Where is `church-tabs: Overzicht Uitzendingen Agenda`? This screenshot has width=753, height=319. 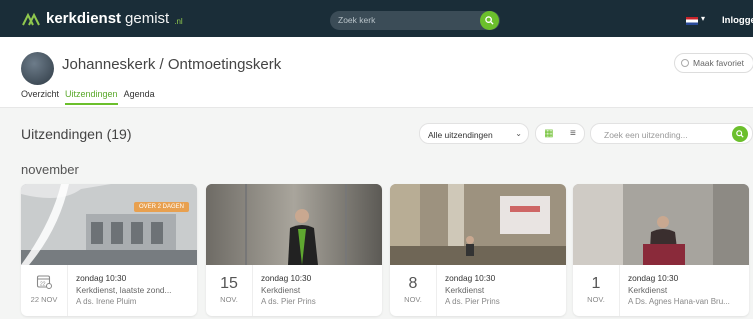
church-tabs: Overzicht Uitzendingen Agenda is located at coordinates (88, 97).